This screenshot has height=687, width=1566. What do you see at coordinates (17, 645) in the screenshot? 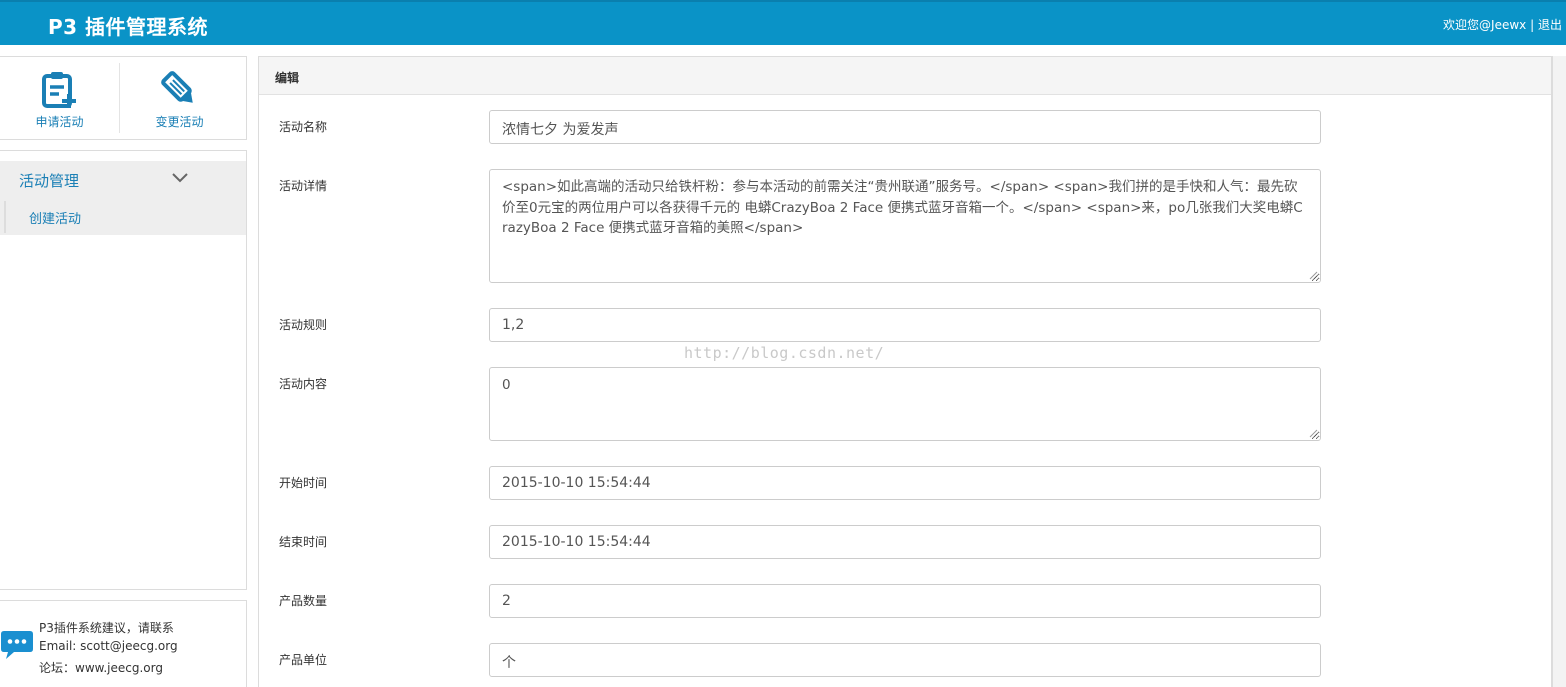
I see `chat-bubble-icon` at bounding box center [17, 645].